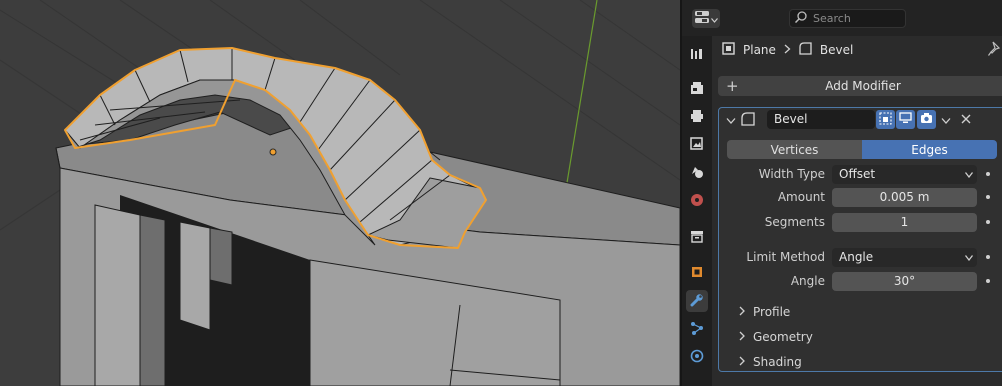  What do you see at coordinates (728, 50) in the screenshot?
I see `object-icon` at bounding box center [728, 50].